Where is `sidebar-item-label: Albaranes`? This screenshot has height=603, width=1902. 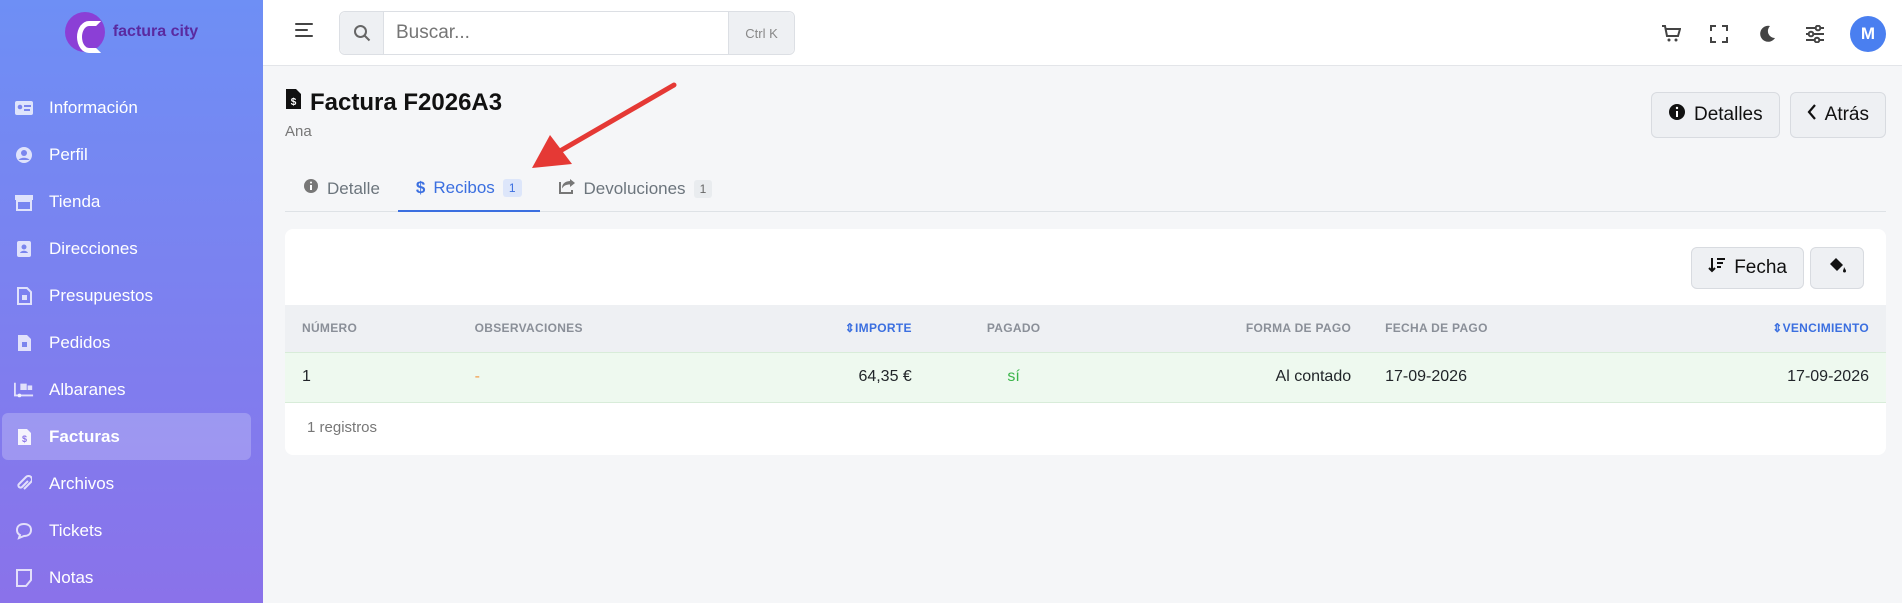
sidebar-item-label: Albaranes is located at coordinates (87, 389).